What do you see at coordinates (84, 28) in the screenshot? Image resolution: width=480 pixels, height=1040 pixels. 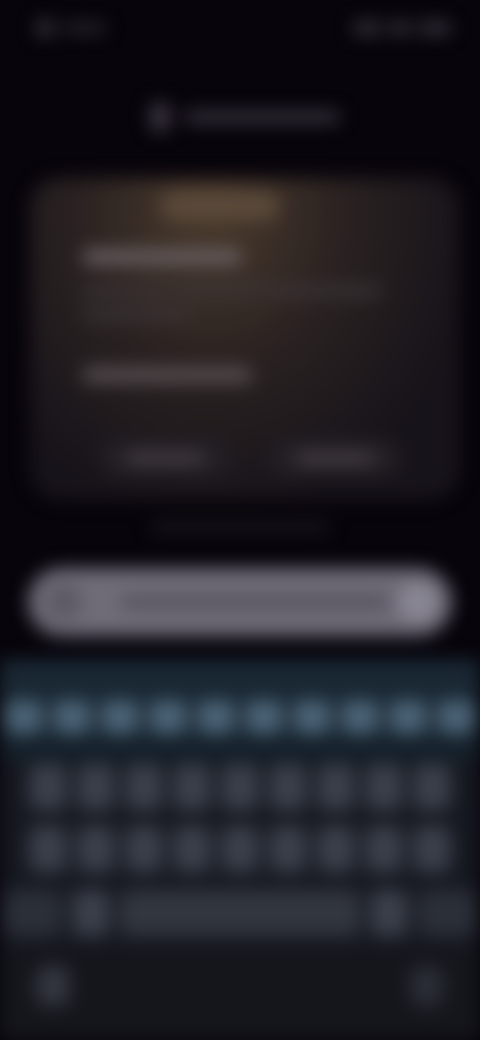 I see `status-time-placeholder` at bounding box center [84, 28].